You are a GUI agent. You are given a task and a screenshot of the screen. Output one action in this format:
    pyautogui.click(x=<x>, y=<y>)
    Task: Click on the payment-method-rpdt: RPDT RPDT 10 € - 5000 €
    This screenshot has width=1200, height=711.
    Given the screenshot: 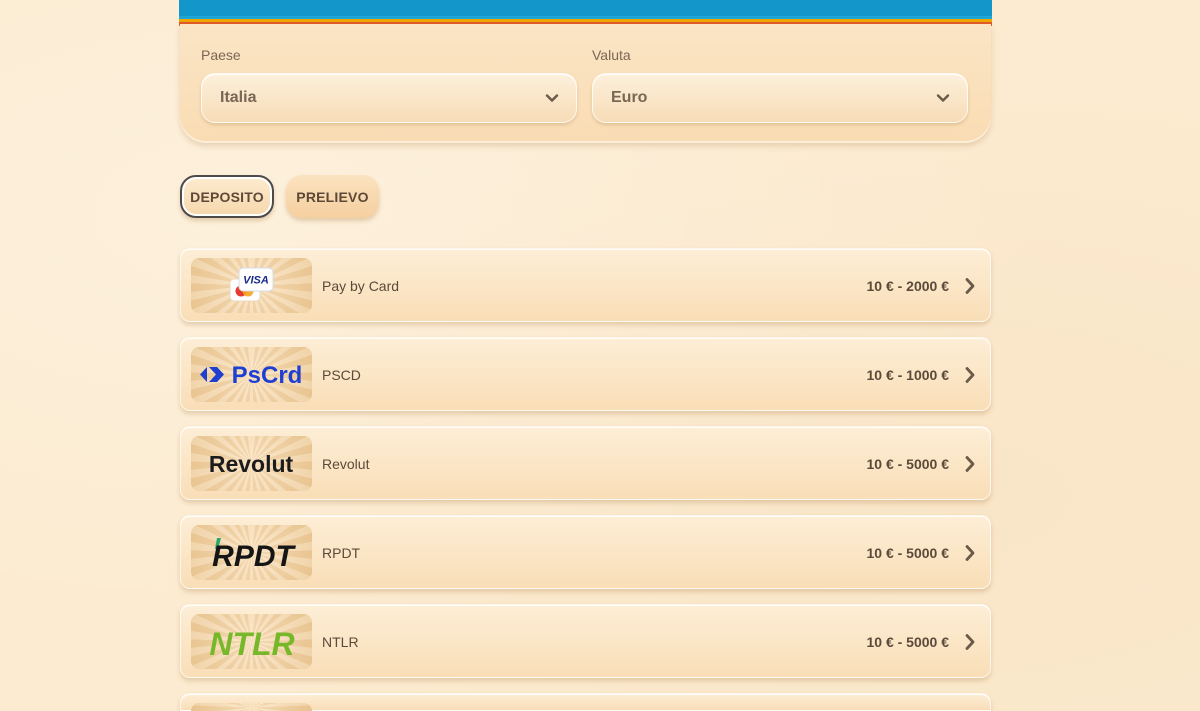 What is the action you would take?
    pyautogui.click(x=585, y=552)
    